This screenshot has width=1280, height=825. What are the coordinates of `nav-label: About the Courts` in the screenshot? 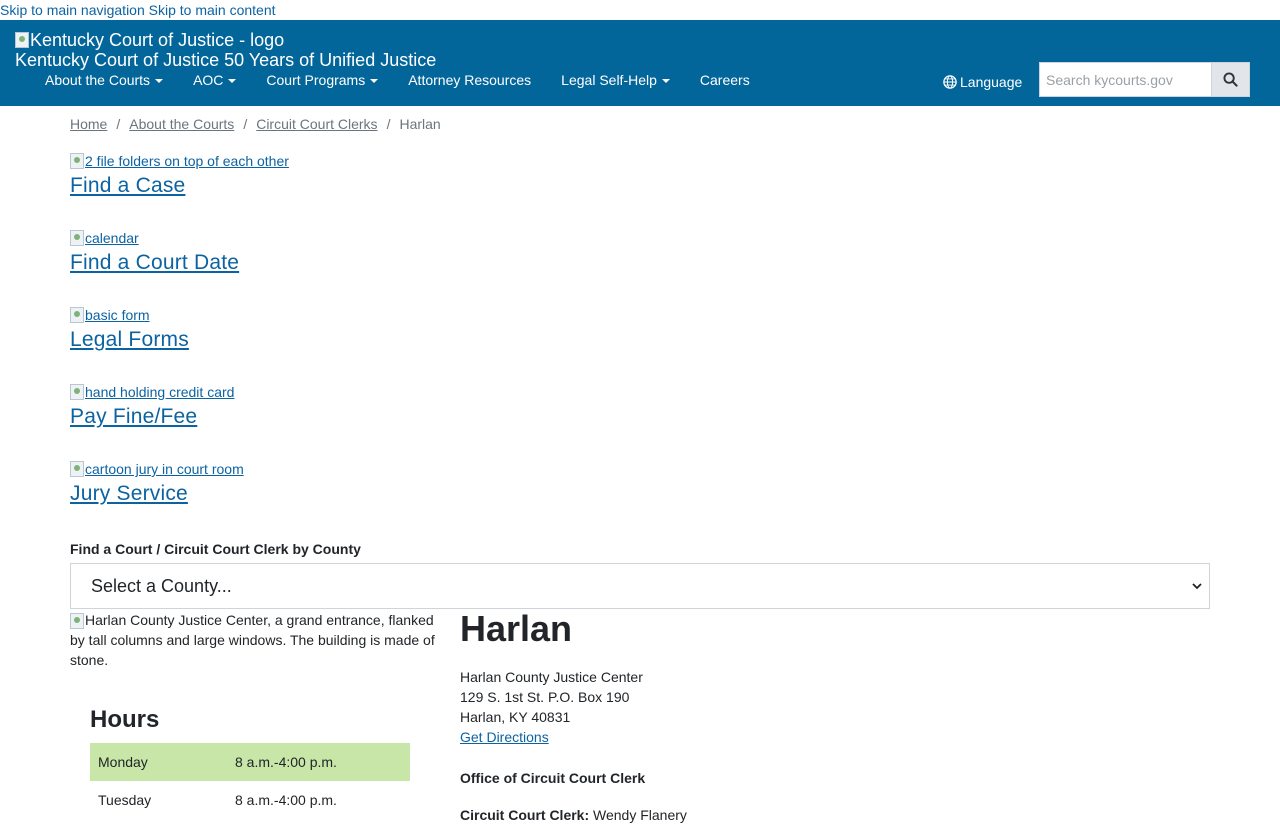 It's located at (98, 80).